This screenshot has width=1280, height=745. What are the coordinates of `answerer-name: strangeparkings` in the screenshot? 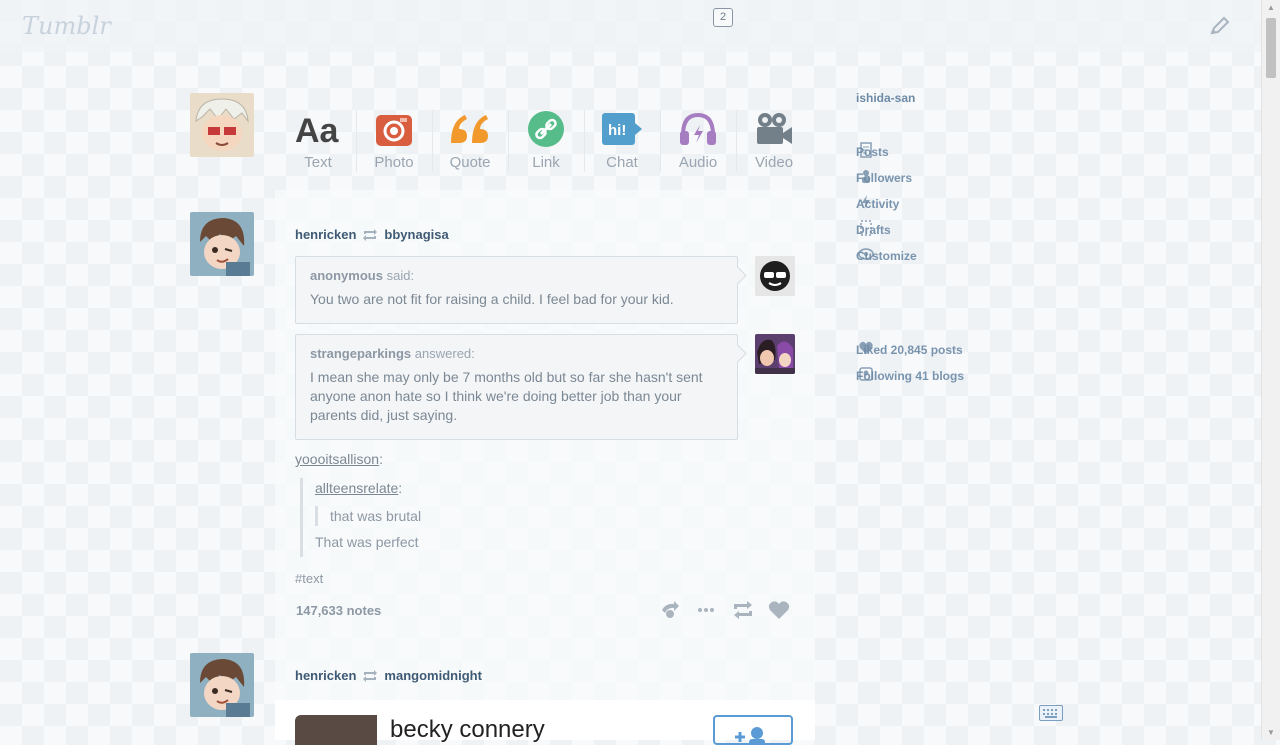 It's located at (361, 353).